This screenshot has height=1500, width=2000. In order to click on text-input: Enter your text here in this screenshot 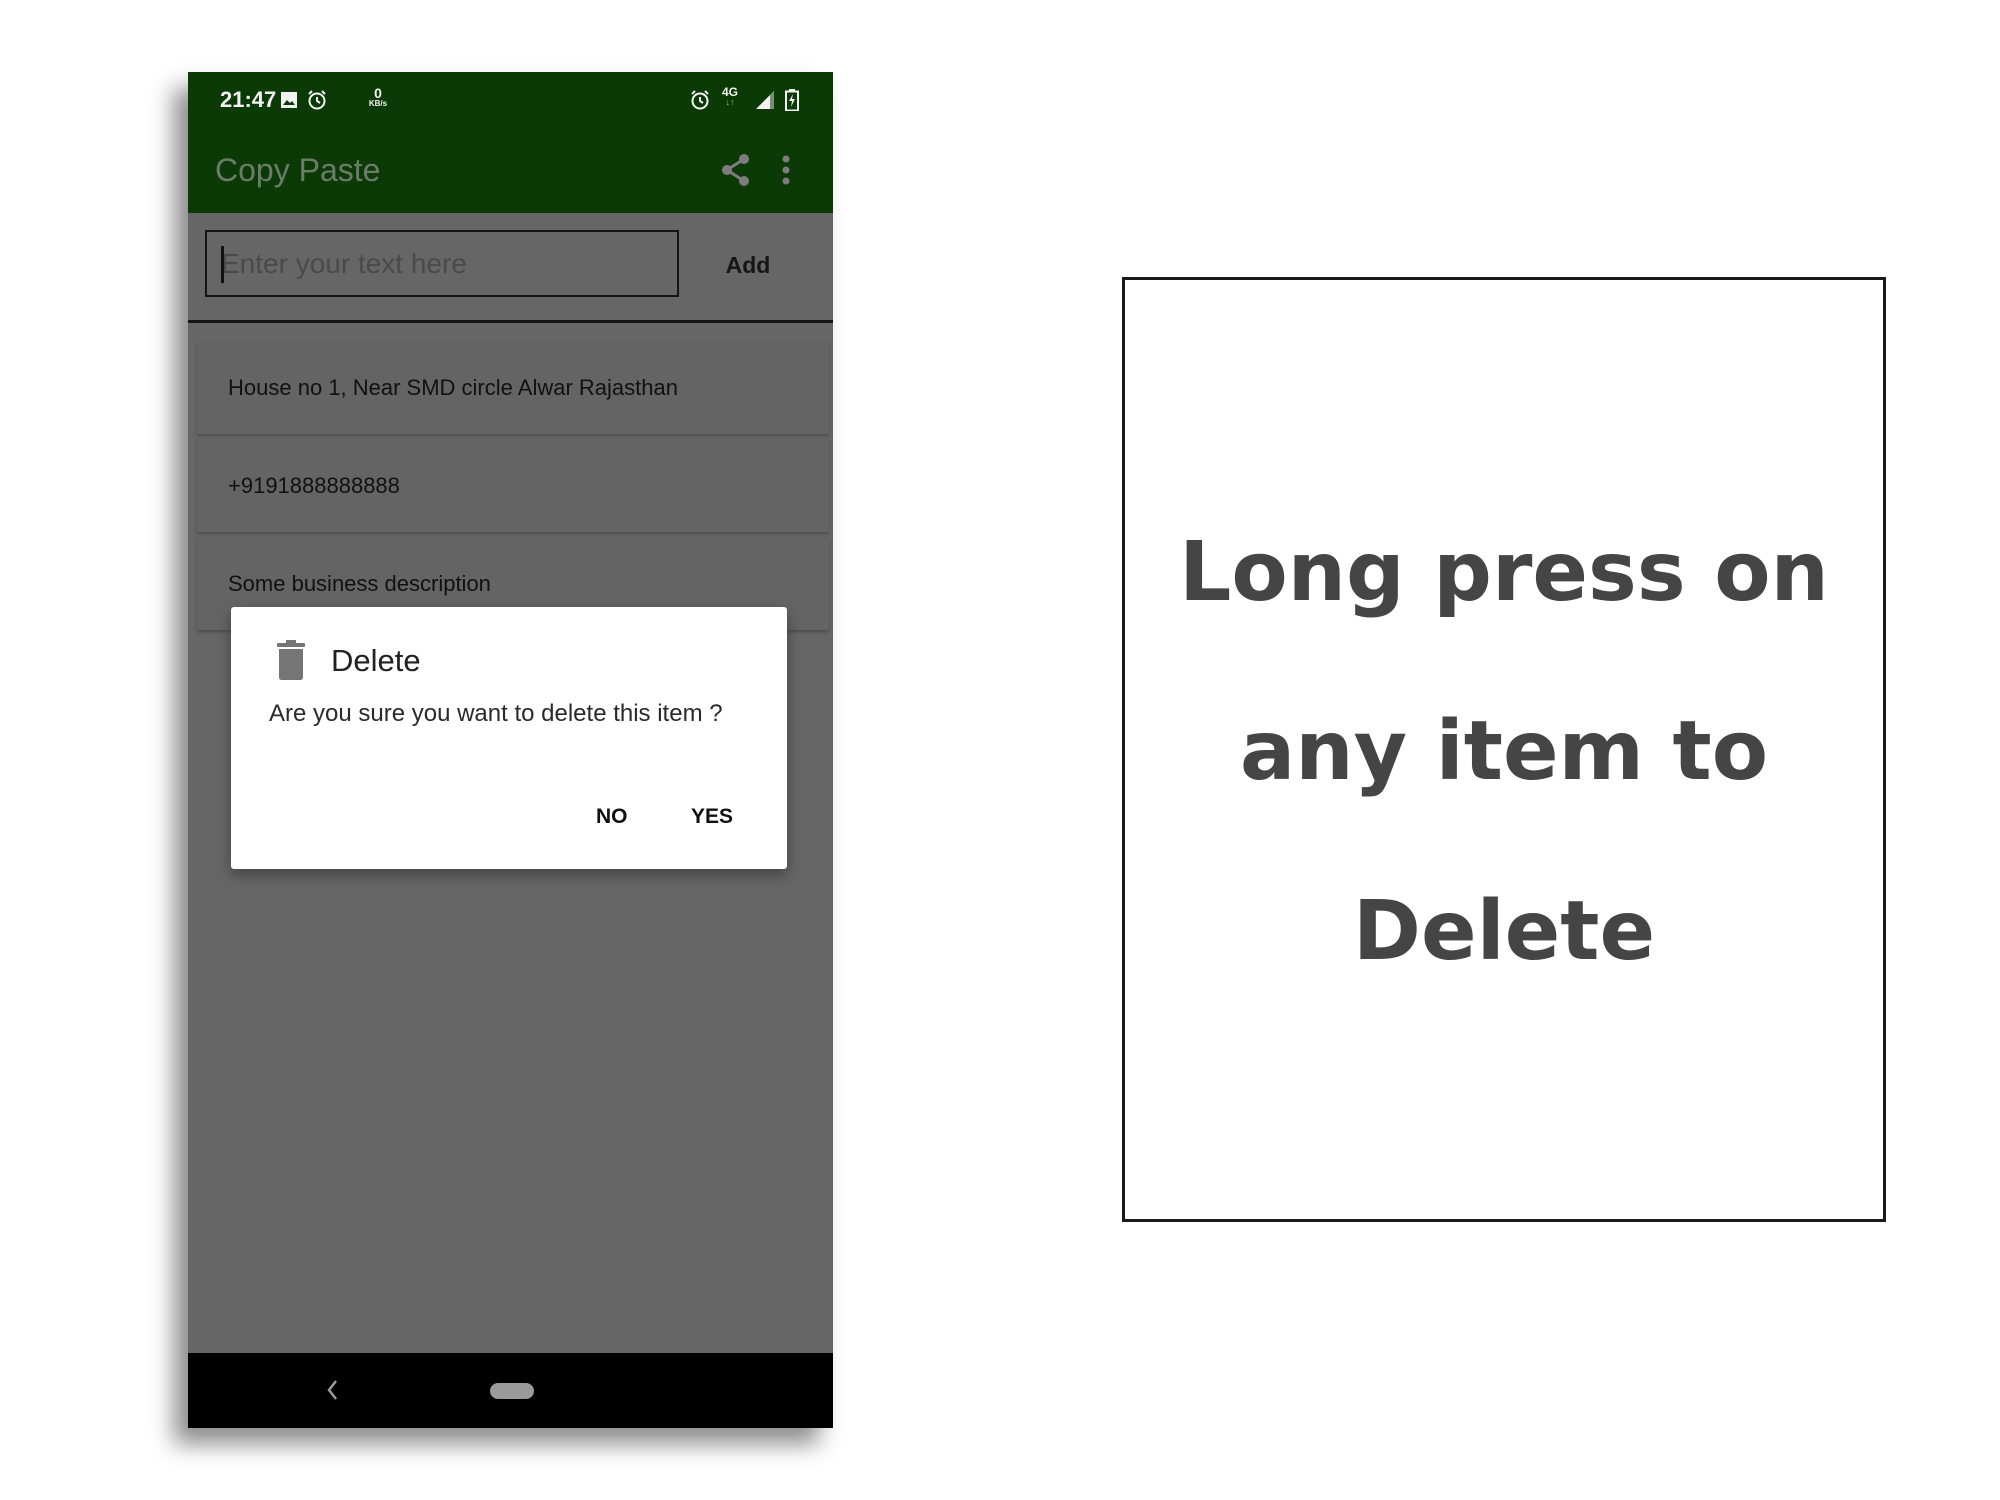, I will do `click(442, 263)`.